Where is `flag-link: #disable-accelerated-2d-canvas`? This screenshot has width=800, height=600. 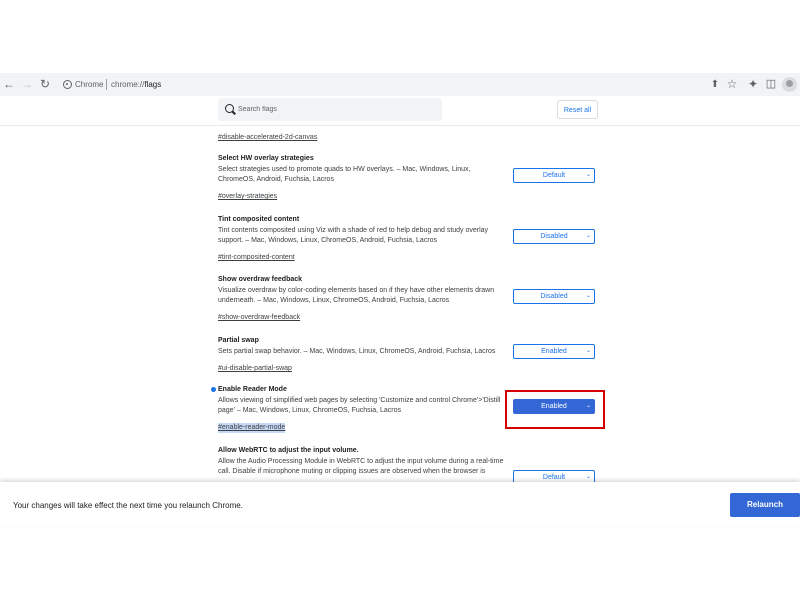
flag-link: #disable-accelerated-2d-canvas is located at coordinates (267, 138).